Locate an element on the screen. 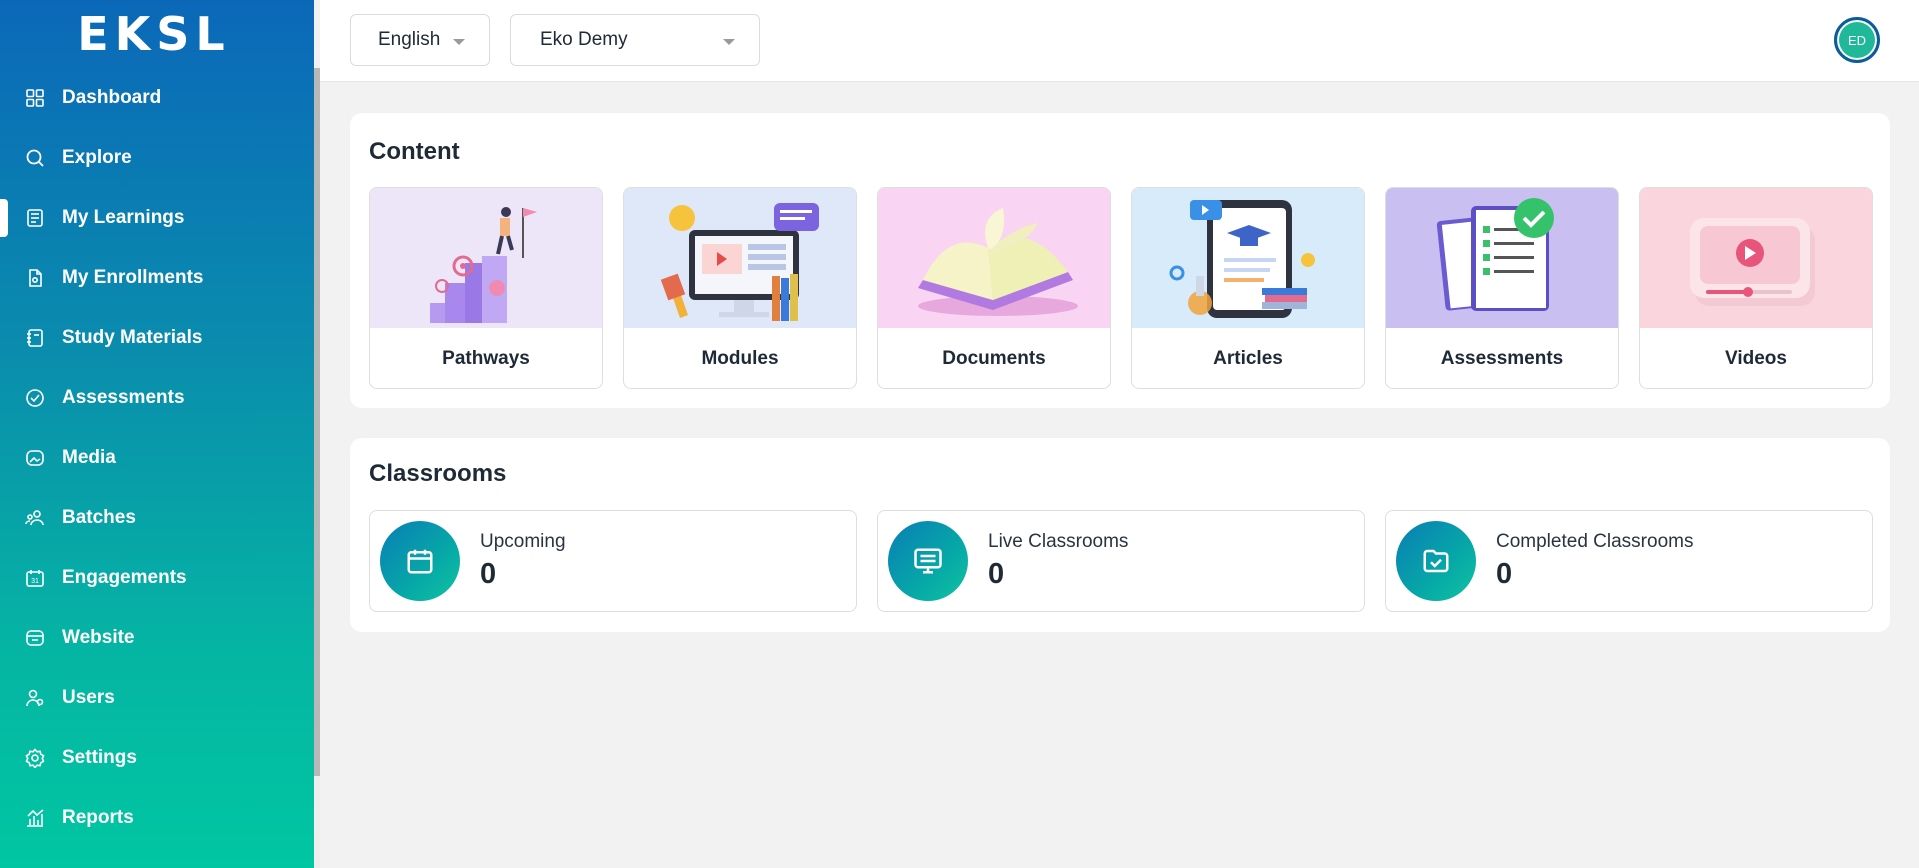 Image resolution: width=1919 pixels, height=868 pixels. sidebar-item-my-enrollments: My Enrollments is located at coordinates (157, 278).